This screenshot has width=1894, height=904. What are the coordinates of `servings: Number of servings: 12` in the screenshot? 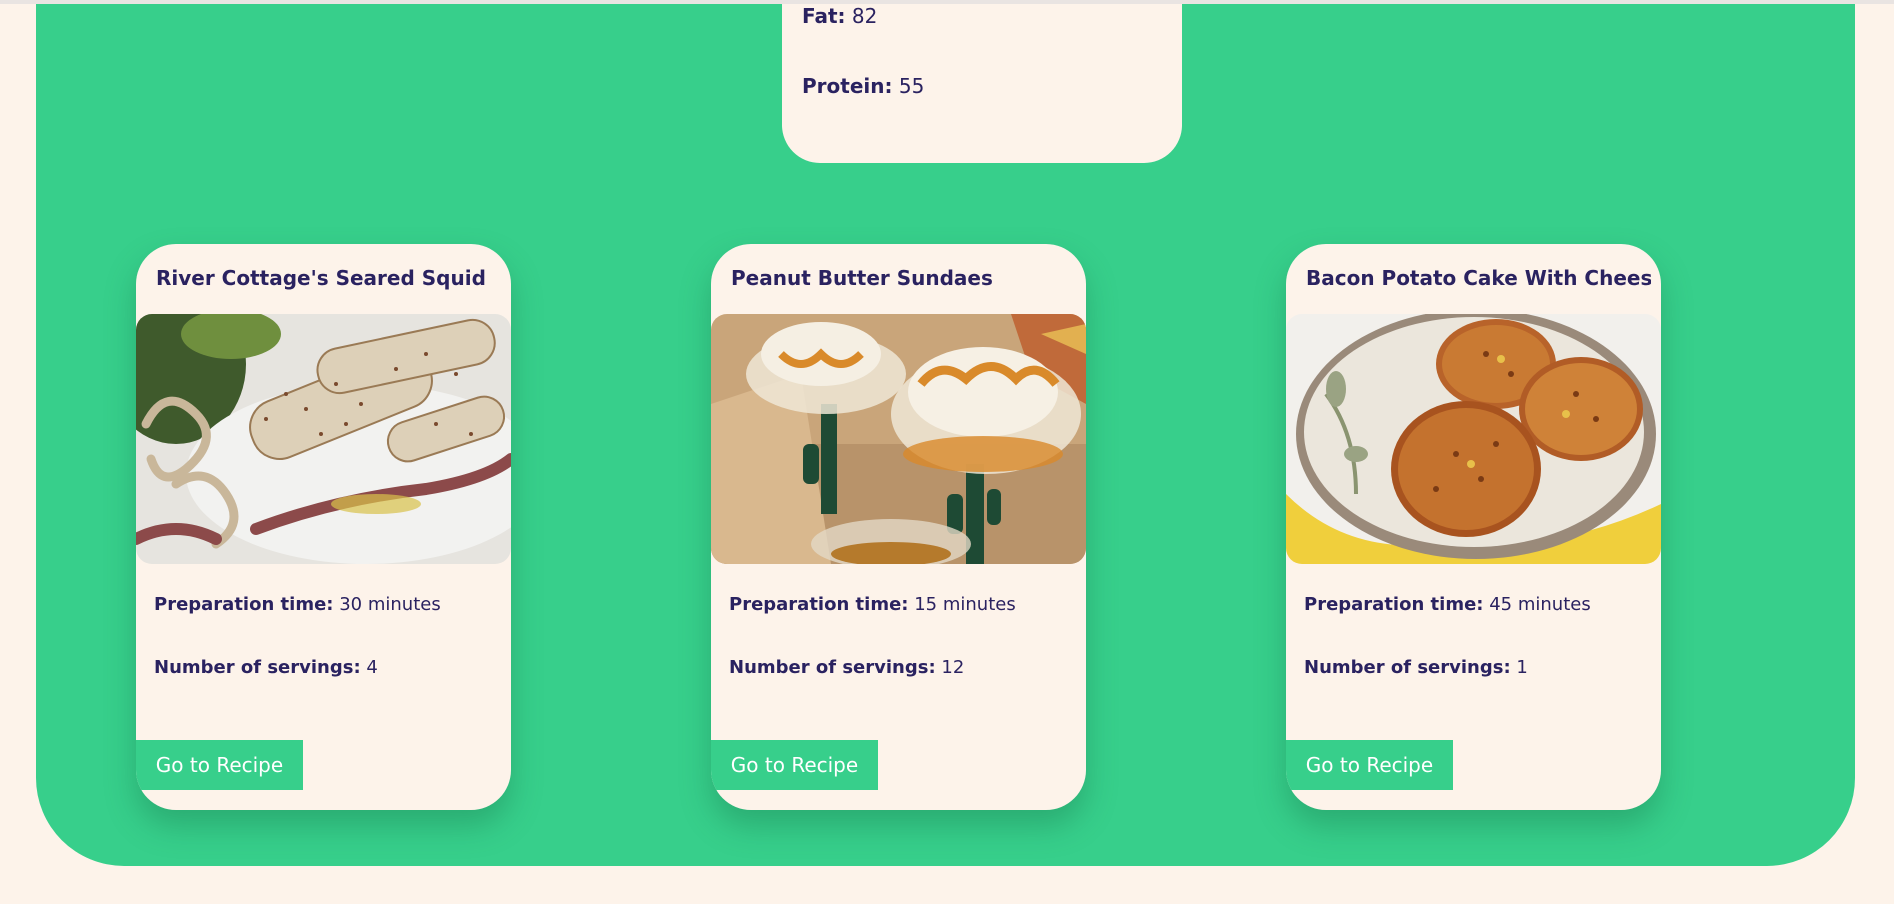 It's located at (846, 667).